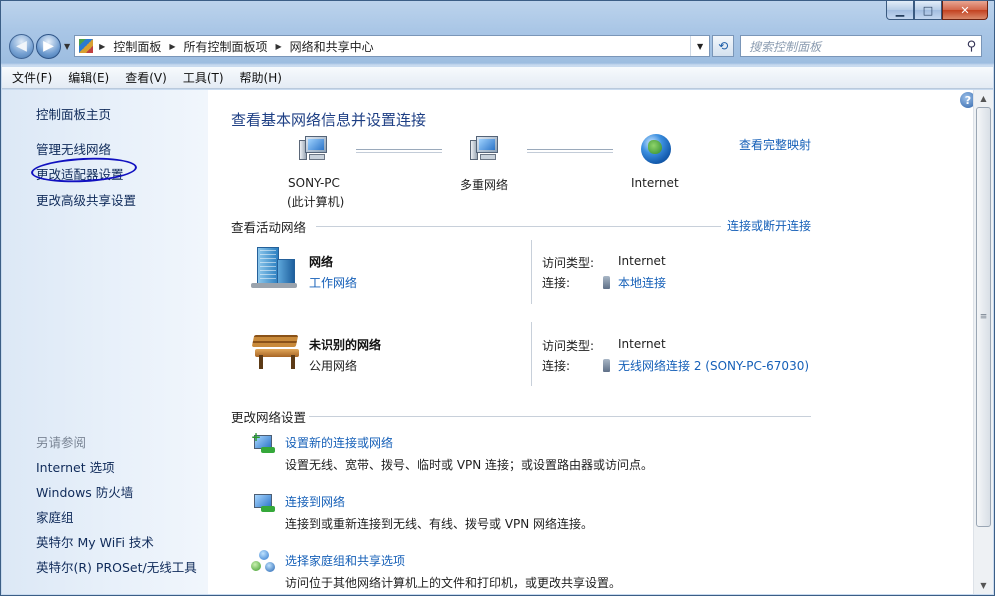 The width and height of the screenshot is (995, 596). I want to click on search-input: 搜索控制面板 ⚲, so click(861, 46).